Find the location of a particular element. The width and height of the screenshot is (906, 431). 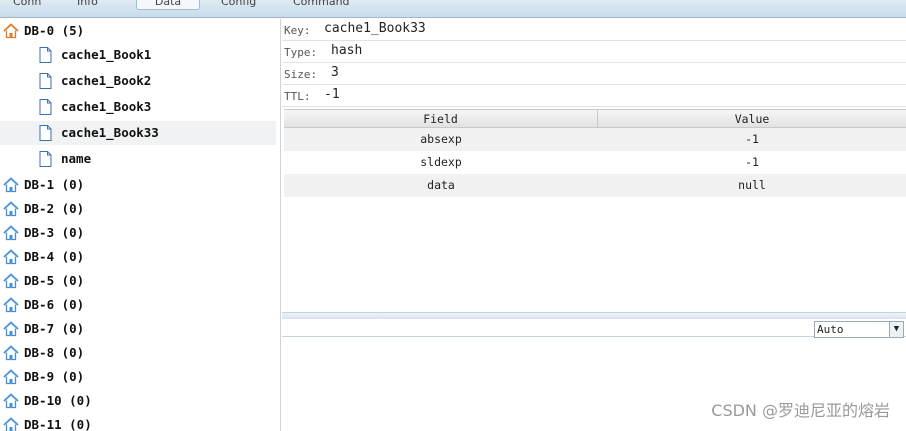

tree-key-label: cache1_Book2 is located at coordinates (106, 80).